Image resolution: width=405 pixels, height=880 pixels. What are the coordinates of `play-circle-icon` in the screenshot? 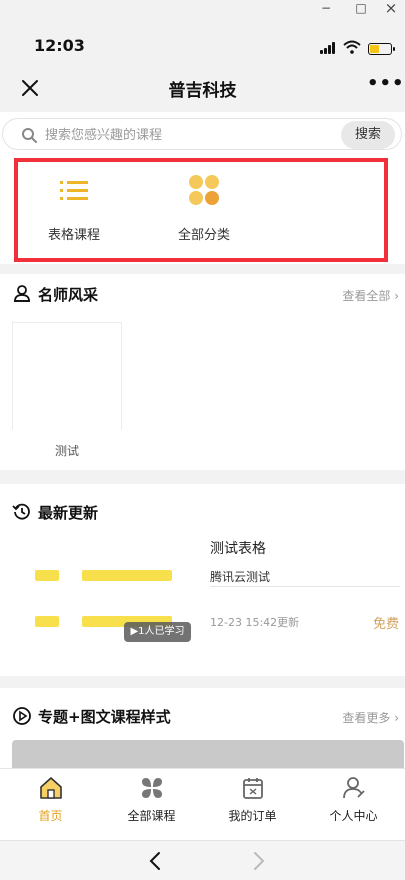 It's located at (22, 716).